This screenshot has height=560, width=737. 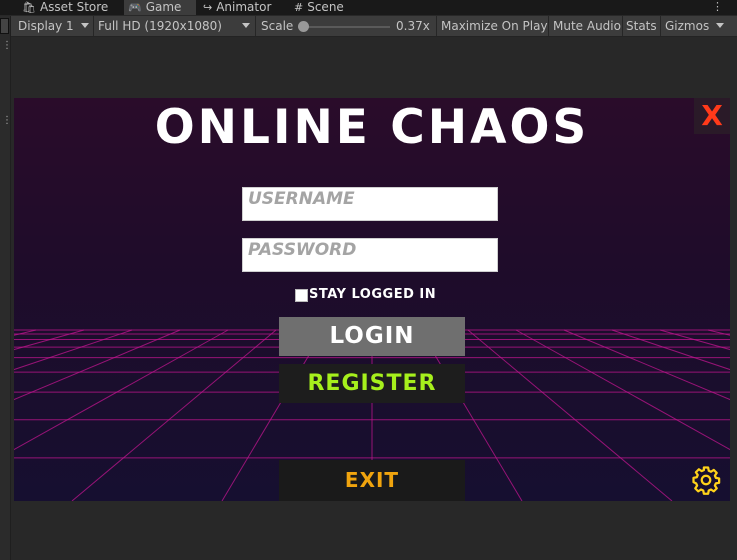 I want to click on gamepad-icon: 🎮, so click(x=135, y=7).